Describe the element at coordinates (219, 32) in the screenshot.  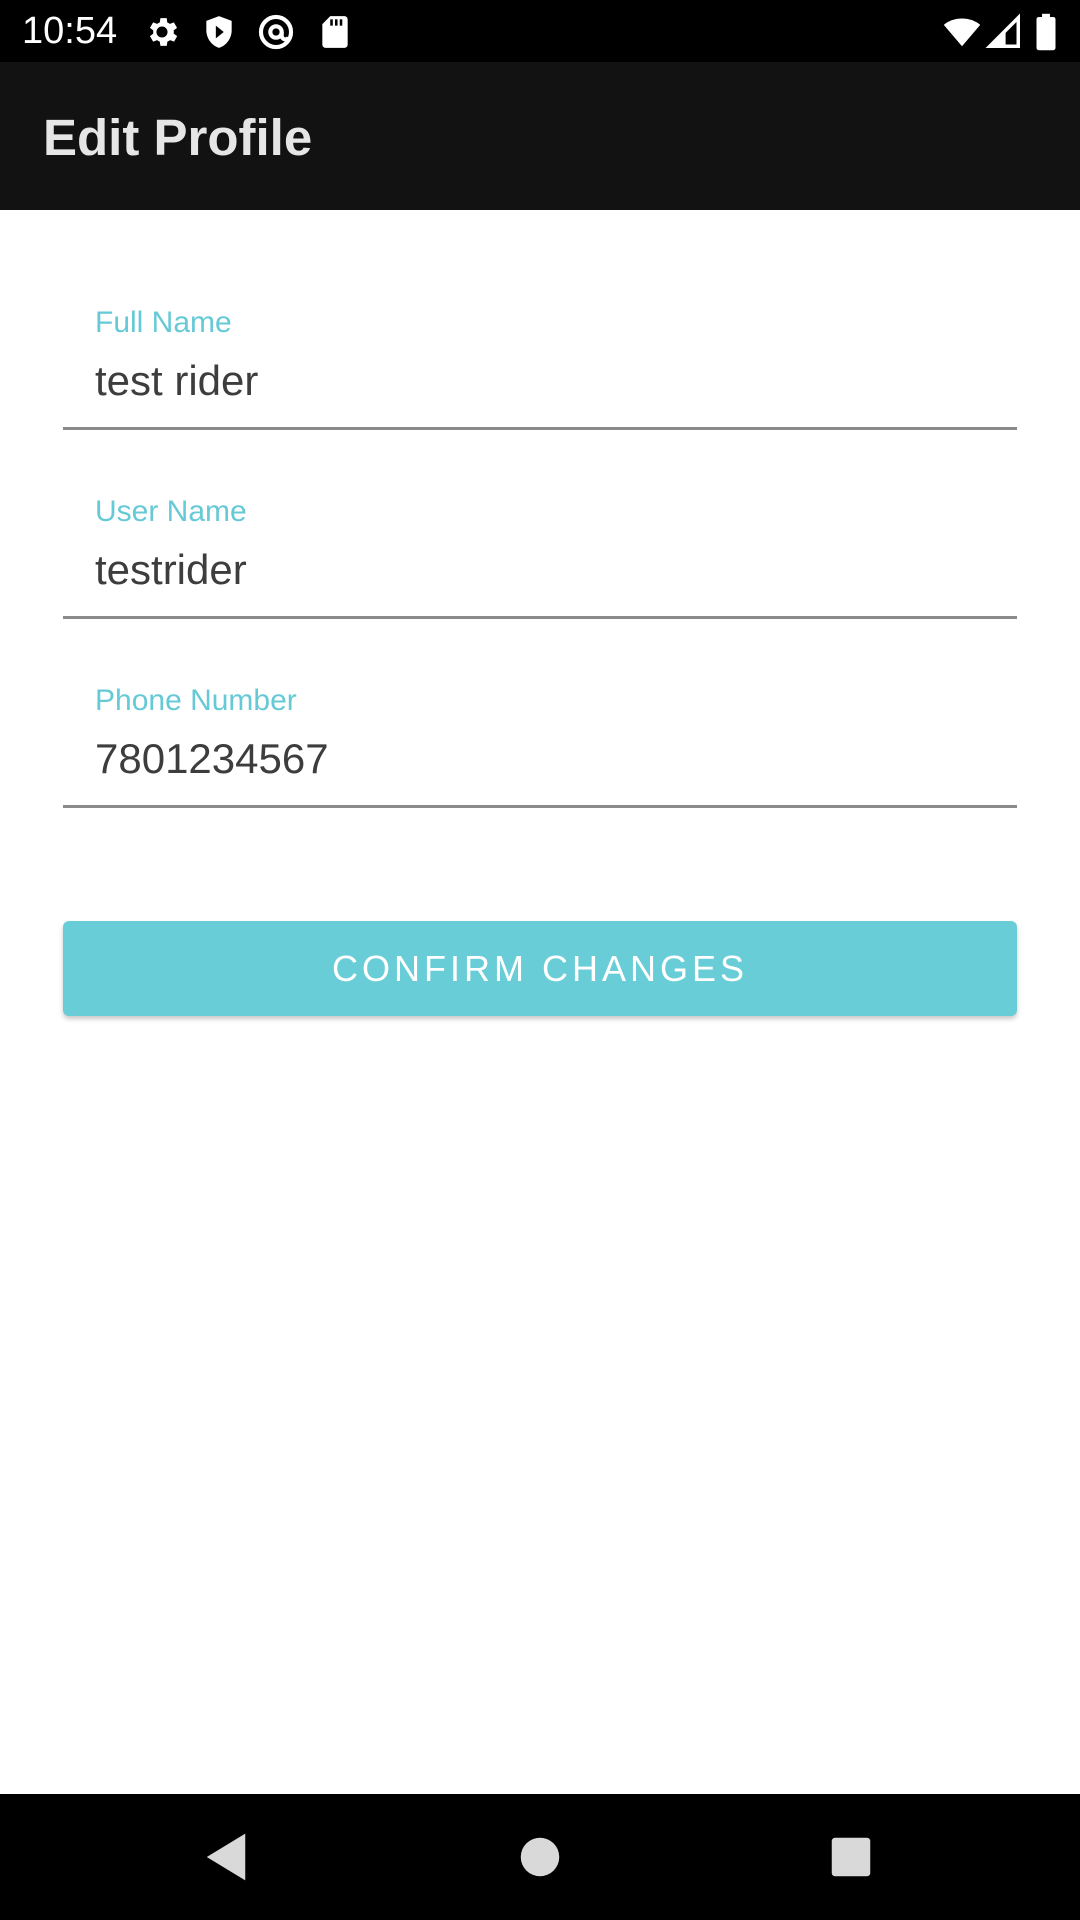
I see `shield-icon` at that location.